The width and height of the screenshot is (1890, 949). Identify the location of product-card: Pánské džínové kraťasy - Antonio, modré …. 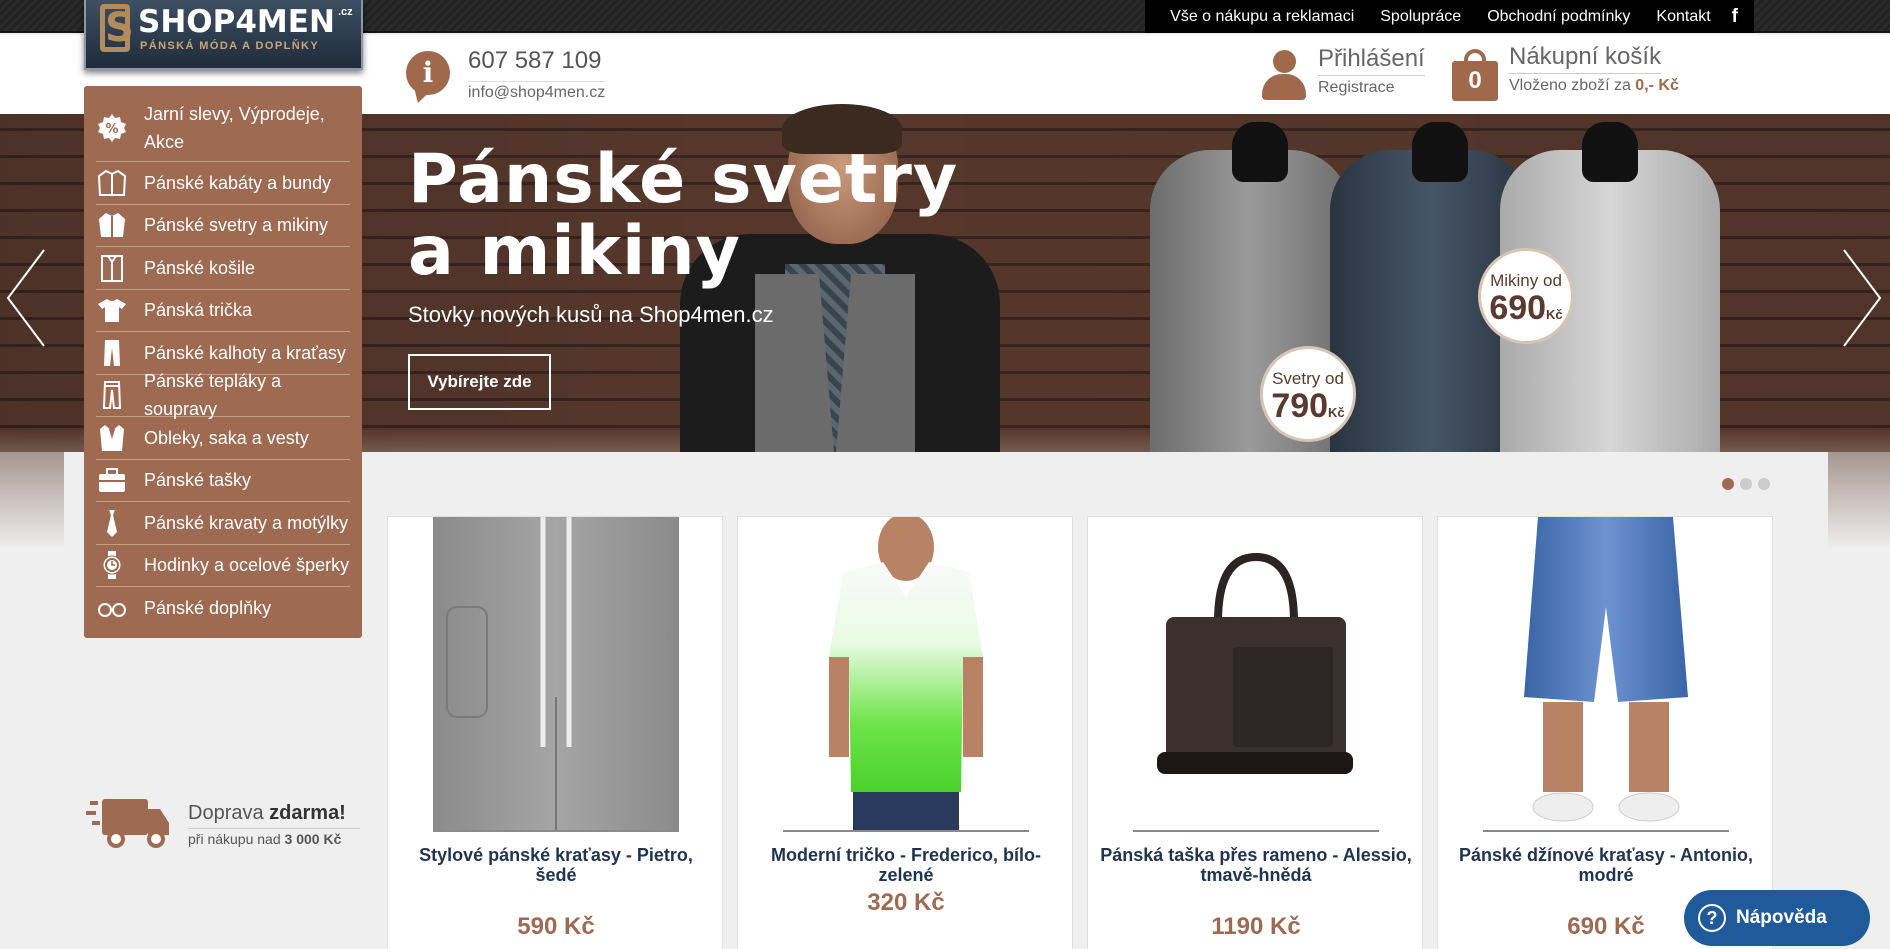
(1605, 732).